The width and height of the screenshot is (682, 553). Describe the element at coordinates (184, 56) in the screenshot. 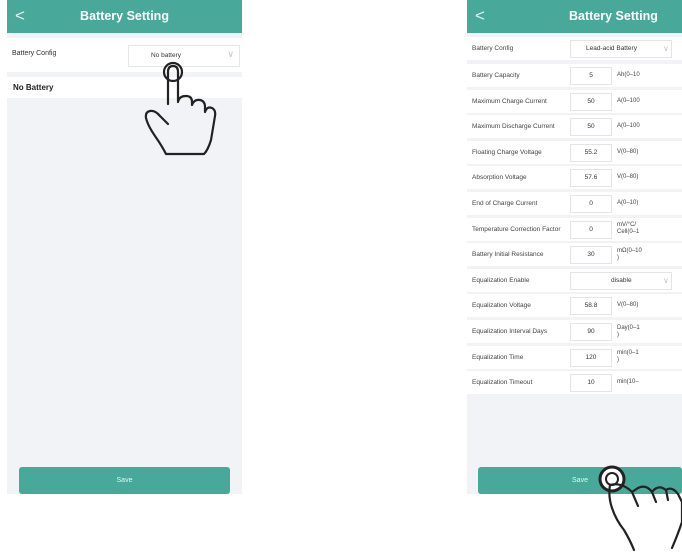

I see `battery-config-select: No battery ∨` at that location.